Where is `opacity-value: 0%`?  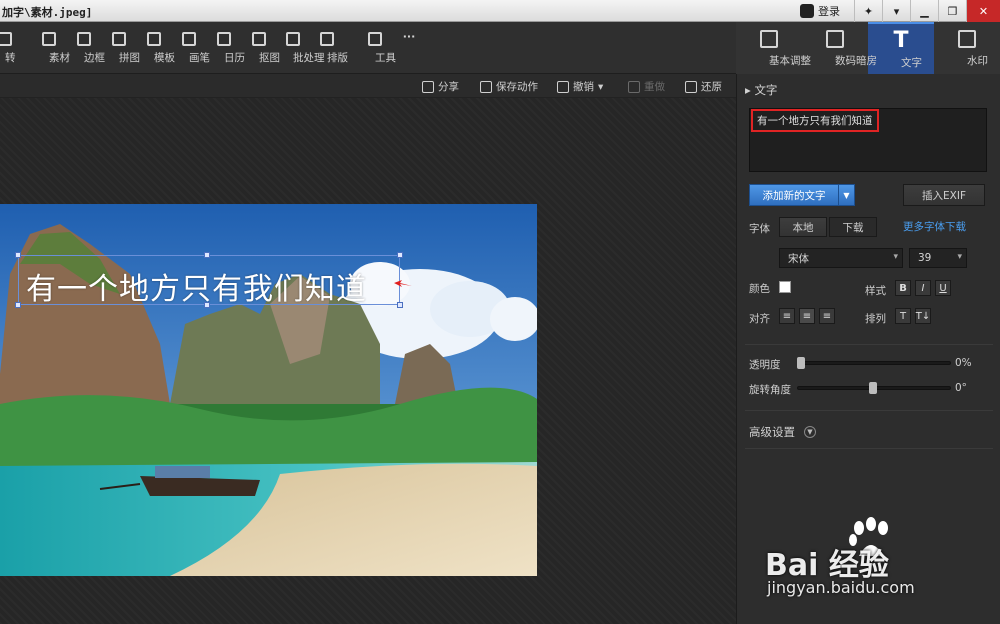 opacity-value: 0% is located at coordinates (963, 363).